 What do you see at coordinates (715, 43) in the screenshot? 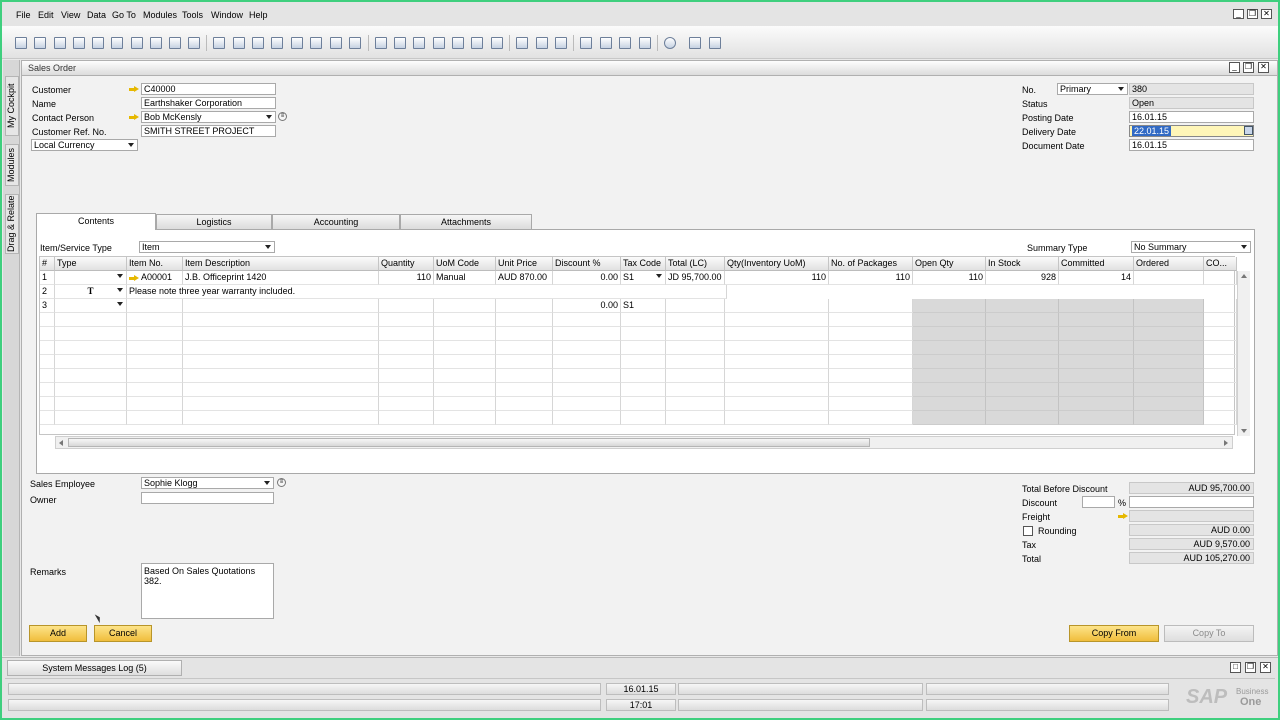
I see `user-menu-icon` at bounding box center [715, 43].